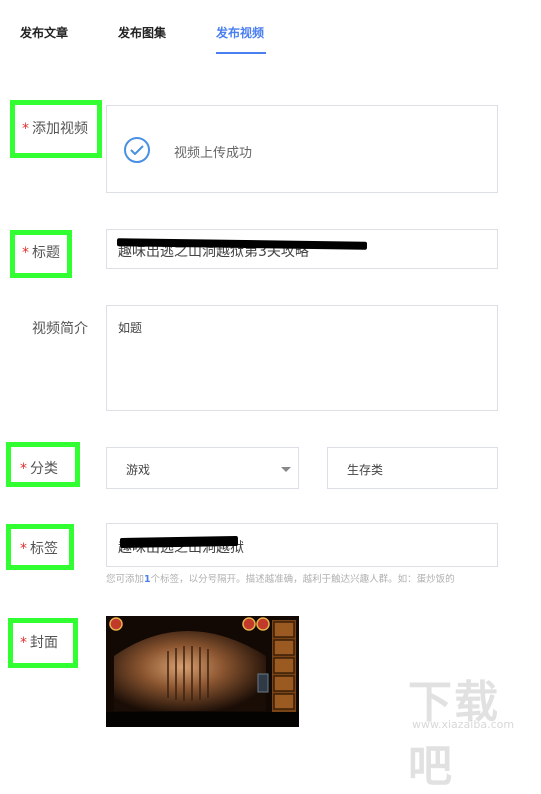  Describe the element at coordinates (137, 150) in the screenshot. I see `check-circle-icon` at that location.